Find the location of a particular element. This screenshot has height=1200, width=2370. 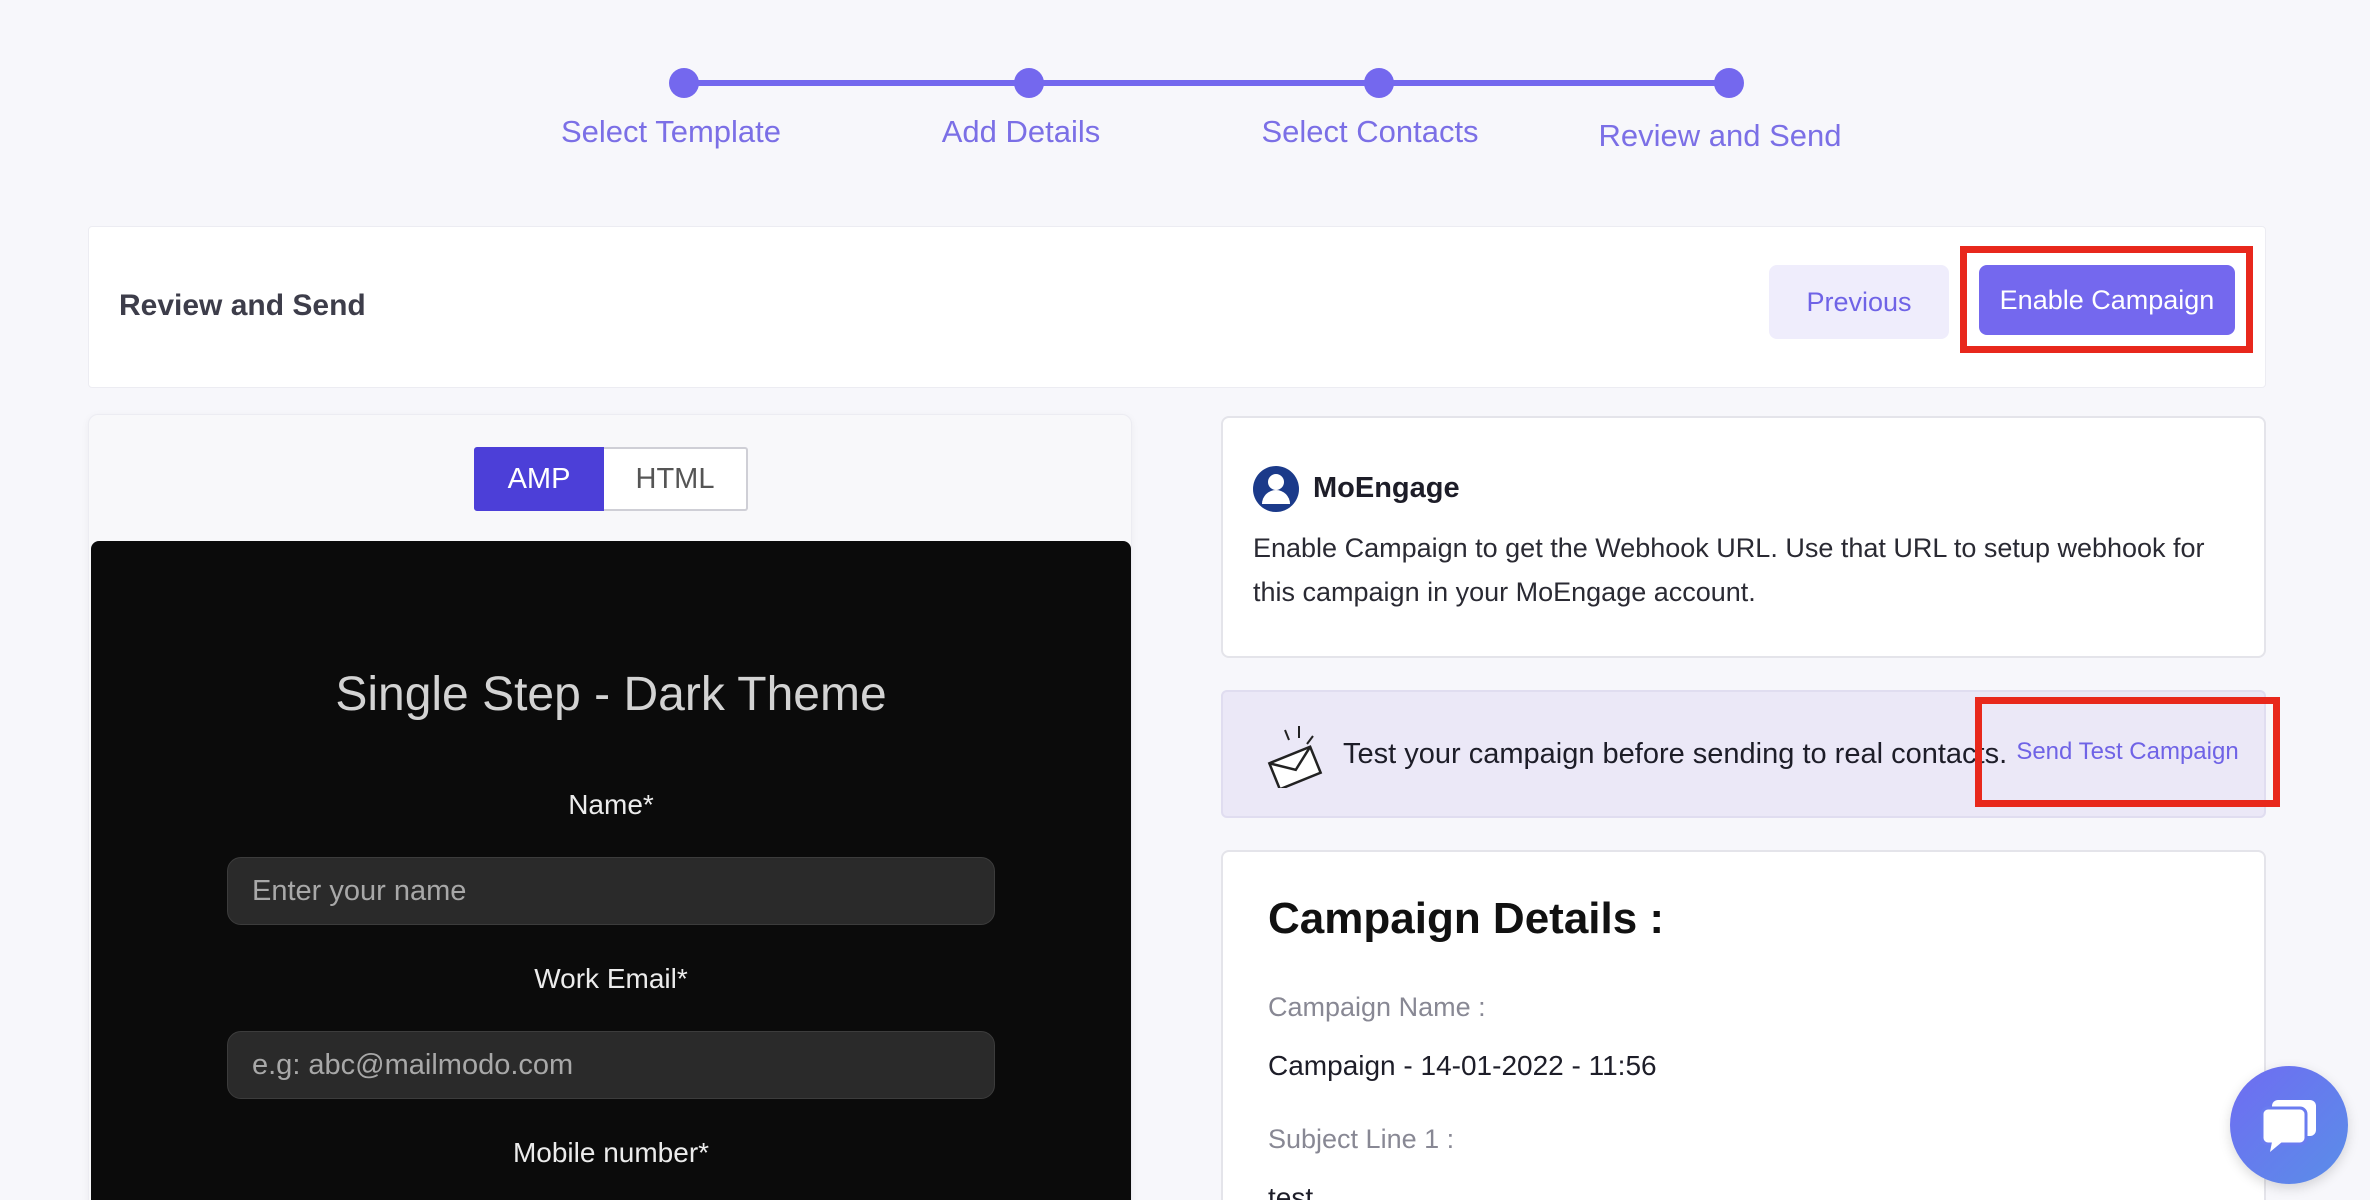

send-test-highlight: Send Test Campaign is located at coordinates (2127, 752).